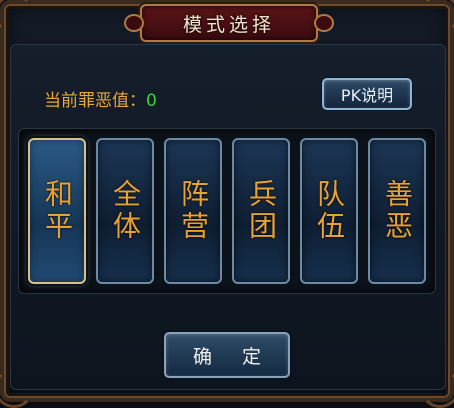 The width and height of the screenshot is (454, 408). Describe the element at coordinates (95, 101) in the screenshot. I see `karma-label: 当前罪恶值：` at that location.